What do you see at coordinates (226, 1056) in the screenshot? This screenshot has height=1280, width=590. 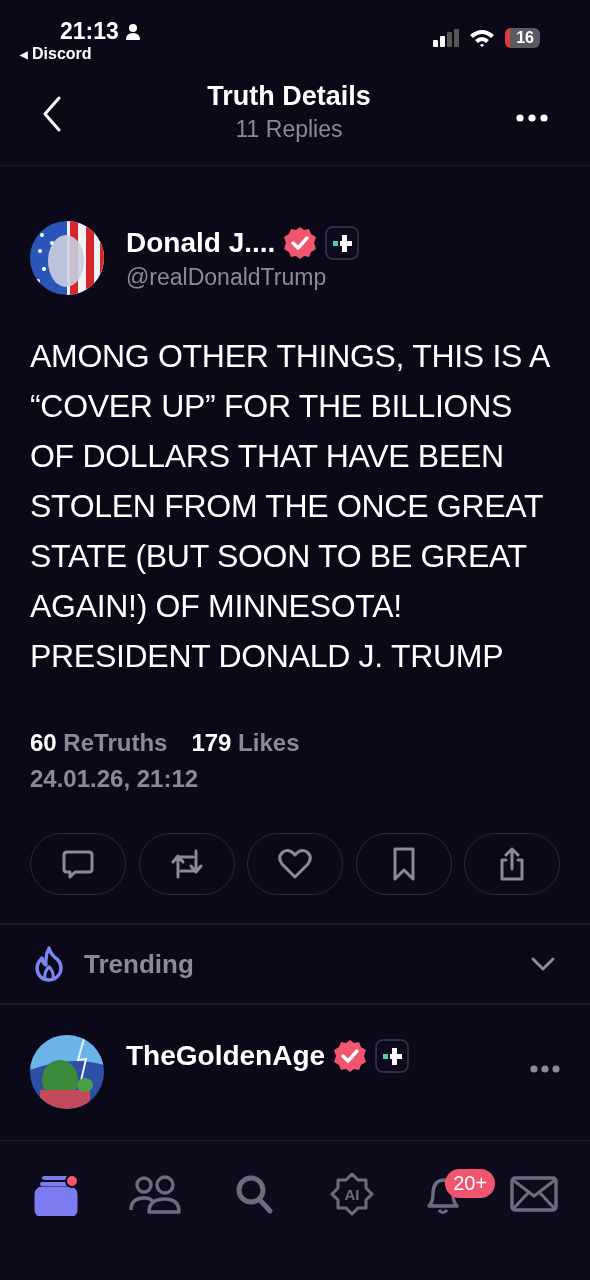 I see `author-name: TheGoldenAge` at bounding box center [226, 1056].